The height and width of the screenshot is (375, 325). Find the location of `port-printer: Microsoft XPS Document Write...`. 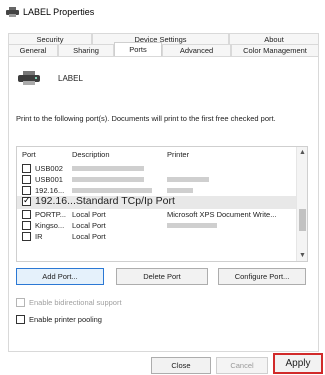

port-printer: Microsoft XPS Document Write... is located at coordinates (222, 214).